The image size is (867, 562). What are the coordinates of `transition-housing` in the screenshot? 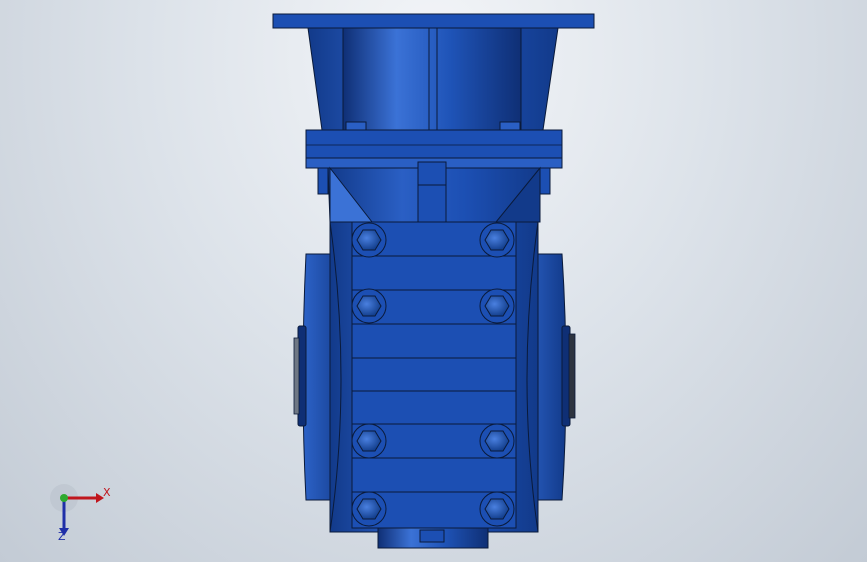 It's located at (434, 192).